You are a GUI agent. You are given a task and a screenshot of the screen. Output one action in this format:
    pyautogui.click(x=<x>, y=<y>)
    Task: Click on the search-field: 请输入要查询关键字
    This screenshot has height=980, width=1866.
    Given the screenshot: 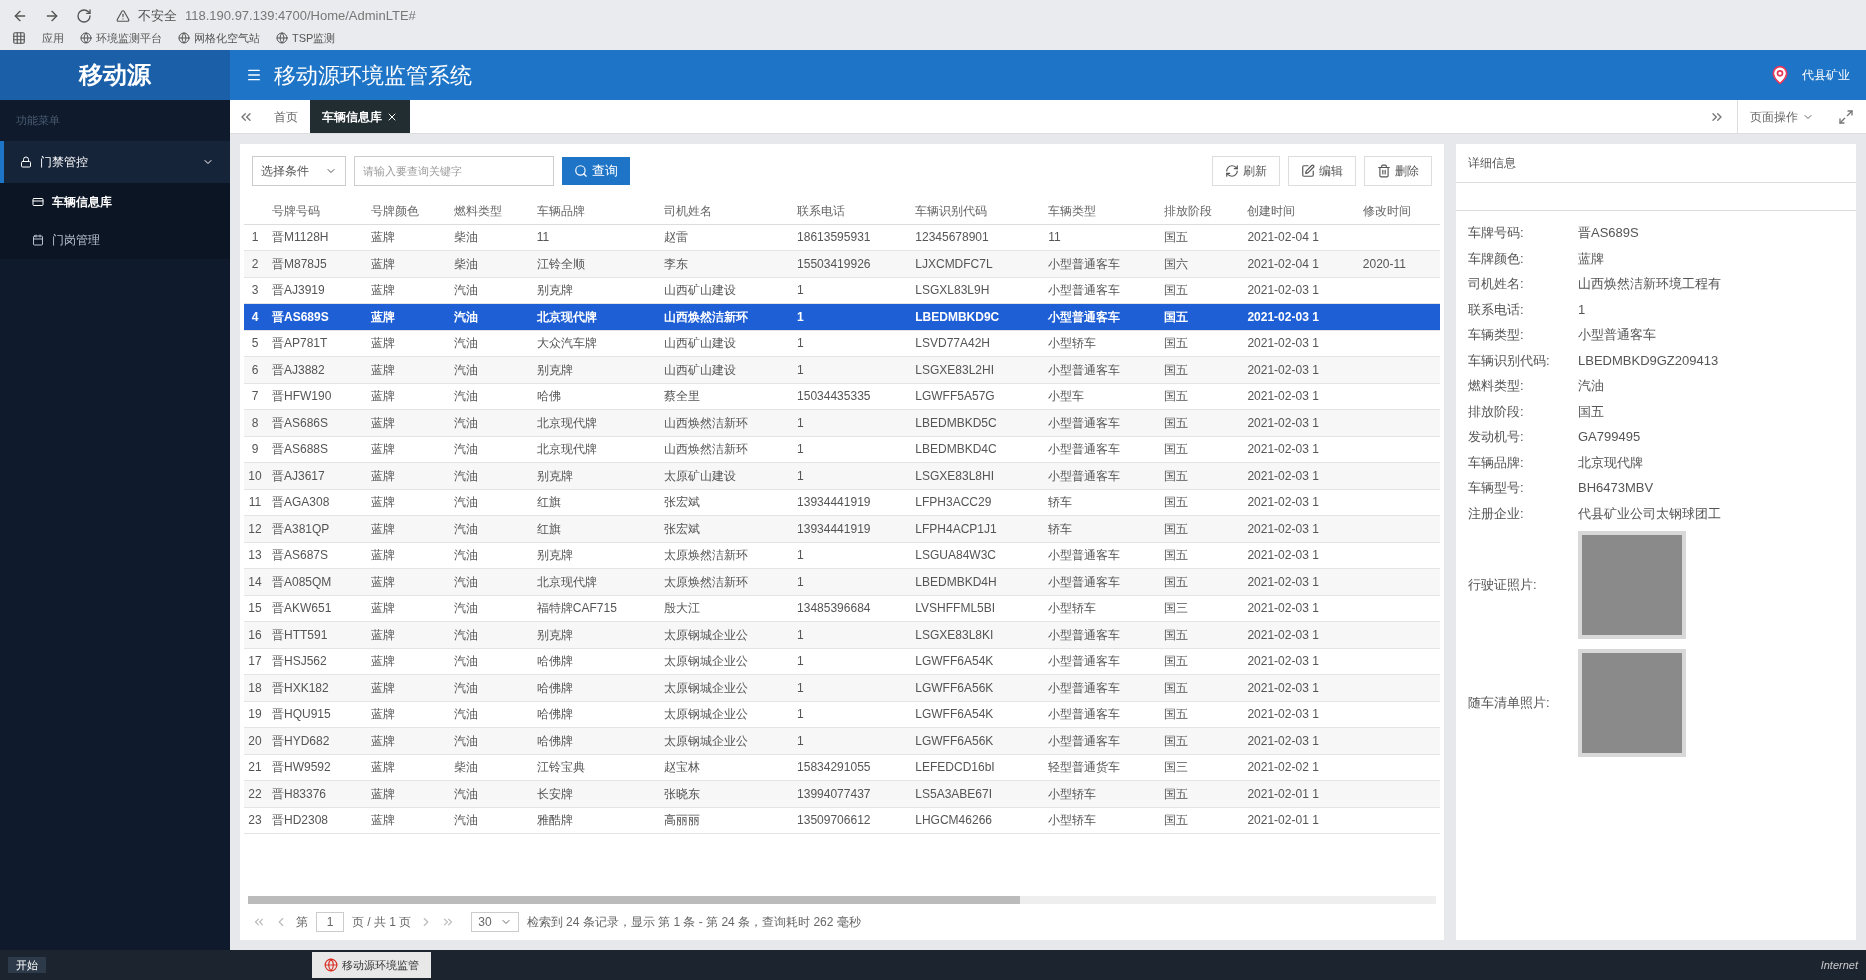 What is the action you would take?
    pyautogui.click(x=454, y=171)
    